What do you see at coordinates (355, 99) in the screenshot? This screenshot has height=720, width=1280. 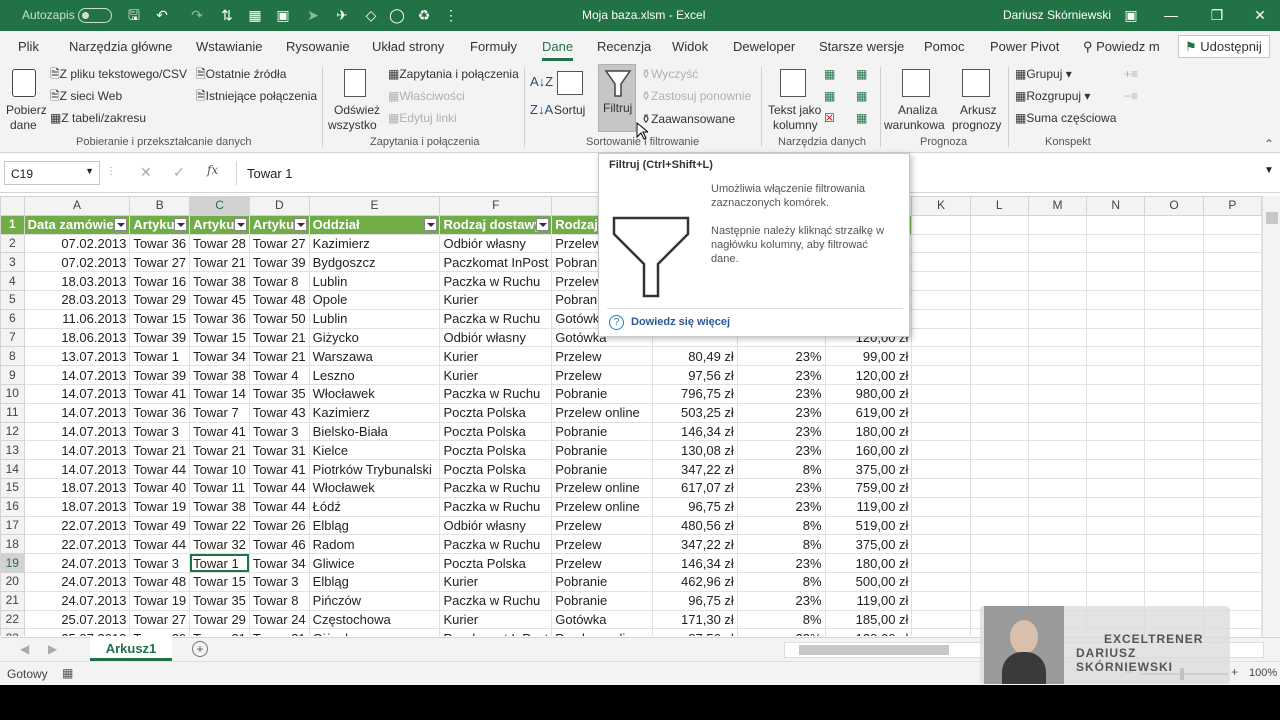 I see `refresh-all-button: Odśwież wszystko` at bounding box center [355, 99].